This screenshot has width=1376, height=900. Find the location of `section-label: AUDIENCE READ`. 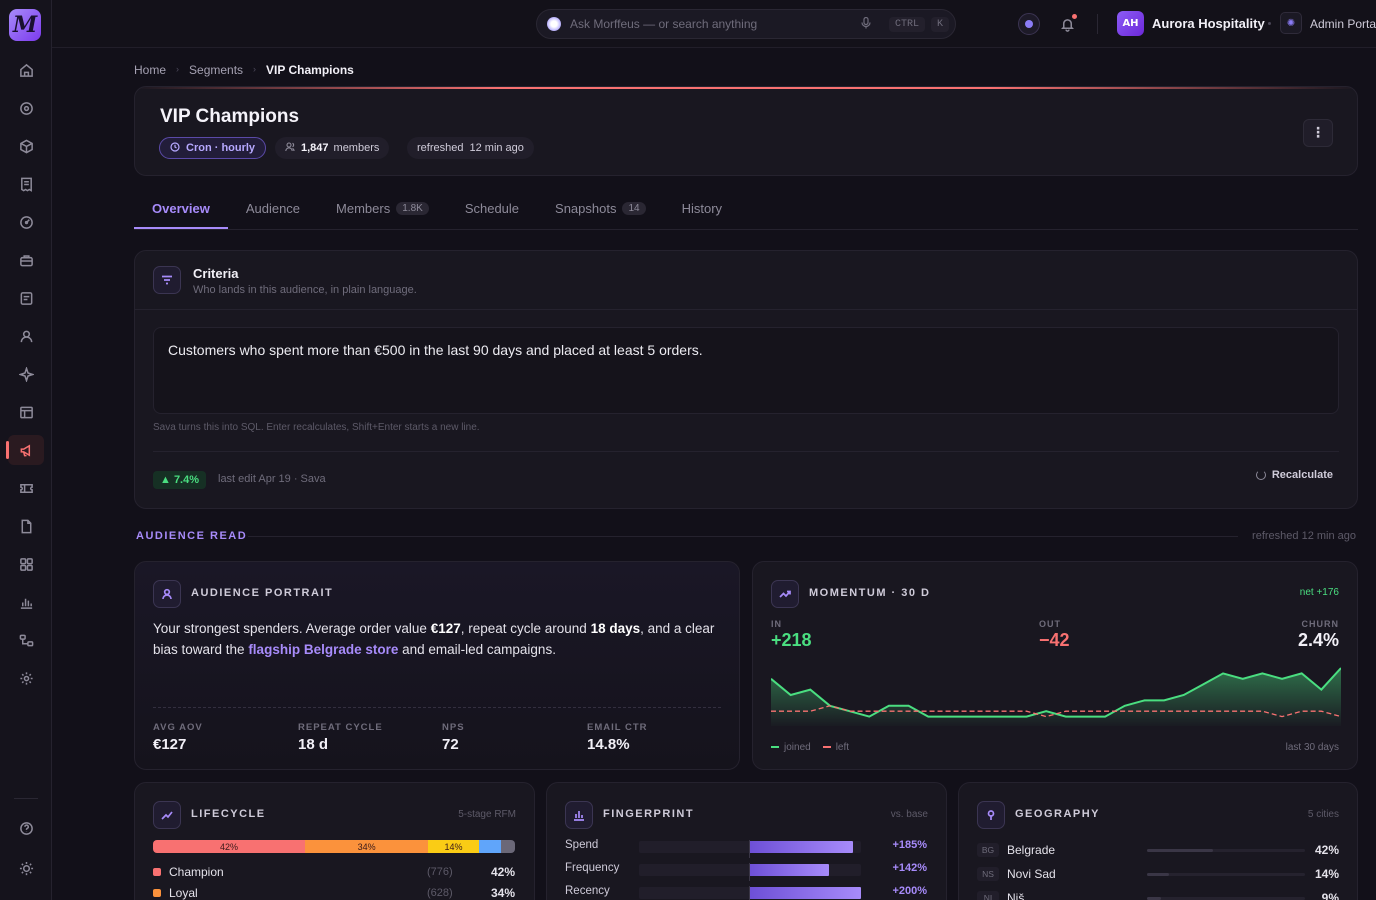

section-label: AUDIENCE READ is located at coordinates (192, 536).